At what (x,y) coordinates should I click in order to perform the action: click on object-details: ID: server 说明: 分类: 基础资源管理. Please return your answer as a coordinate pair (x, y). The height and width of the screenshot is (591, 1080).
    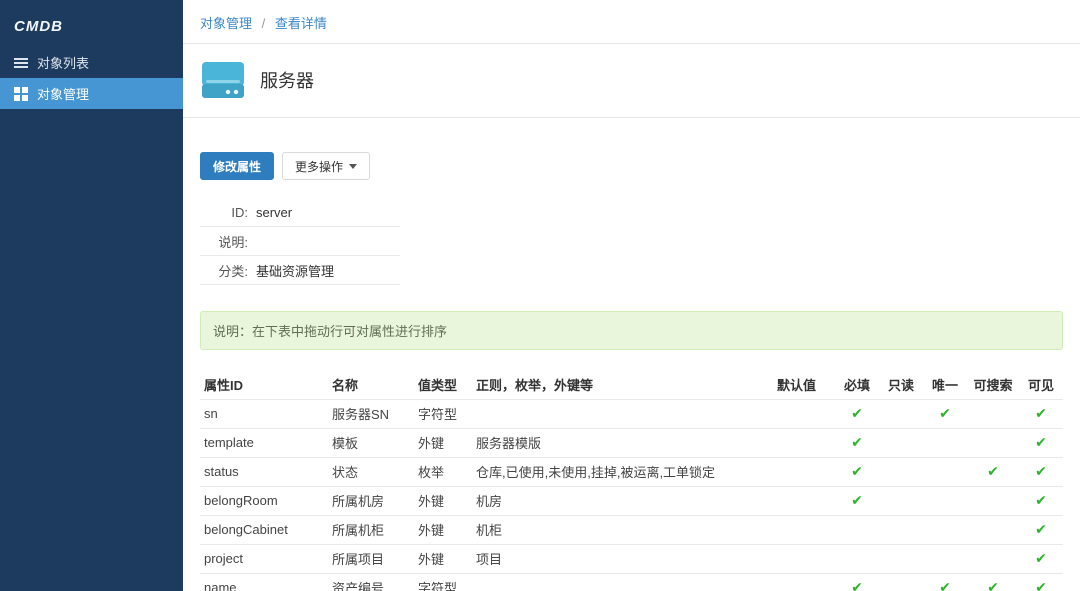
    Looking at the image, I should click on (300, 241).